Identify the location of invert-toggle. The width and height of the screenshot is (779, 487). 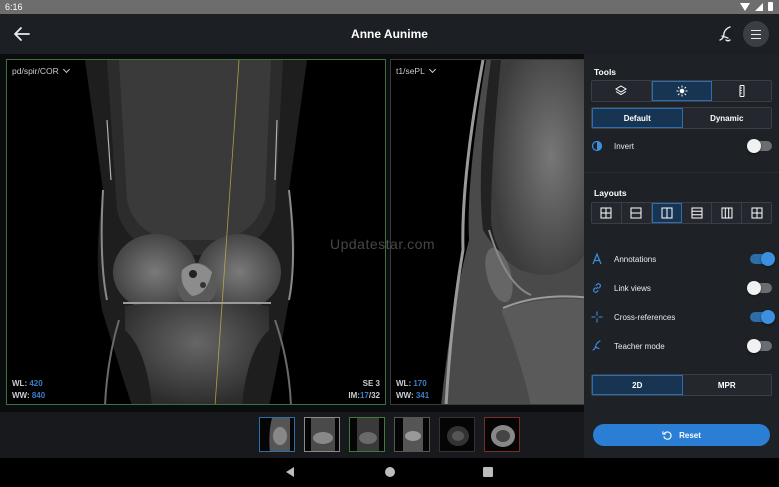
(759, 146).